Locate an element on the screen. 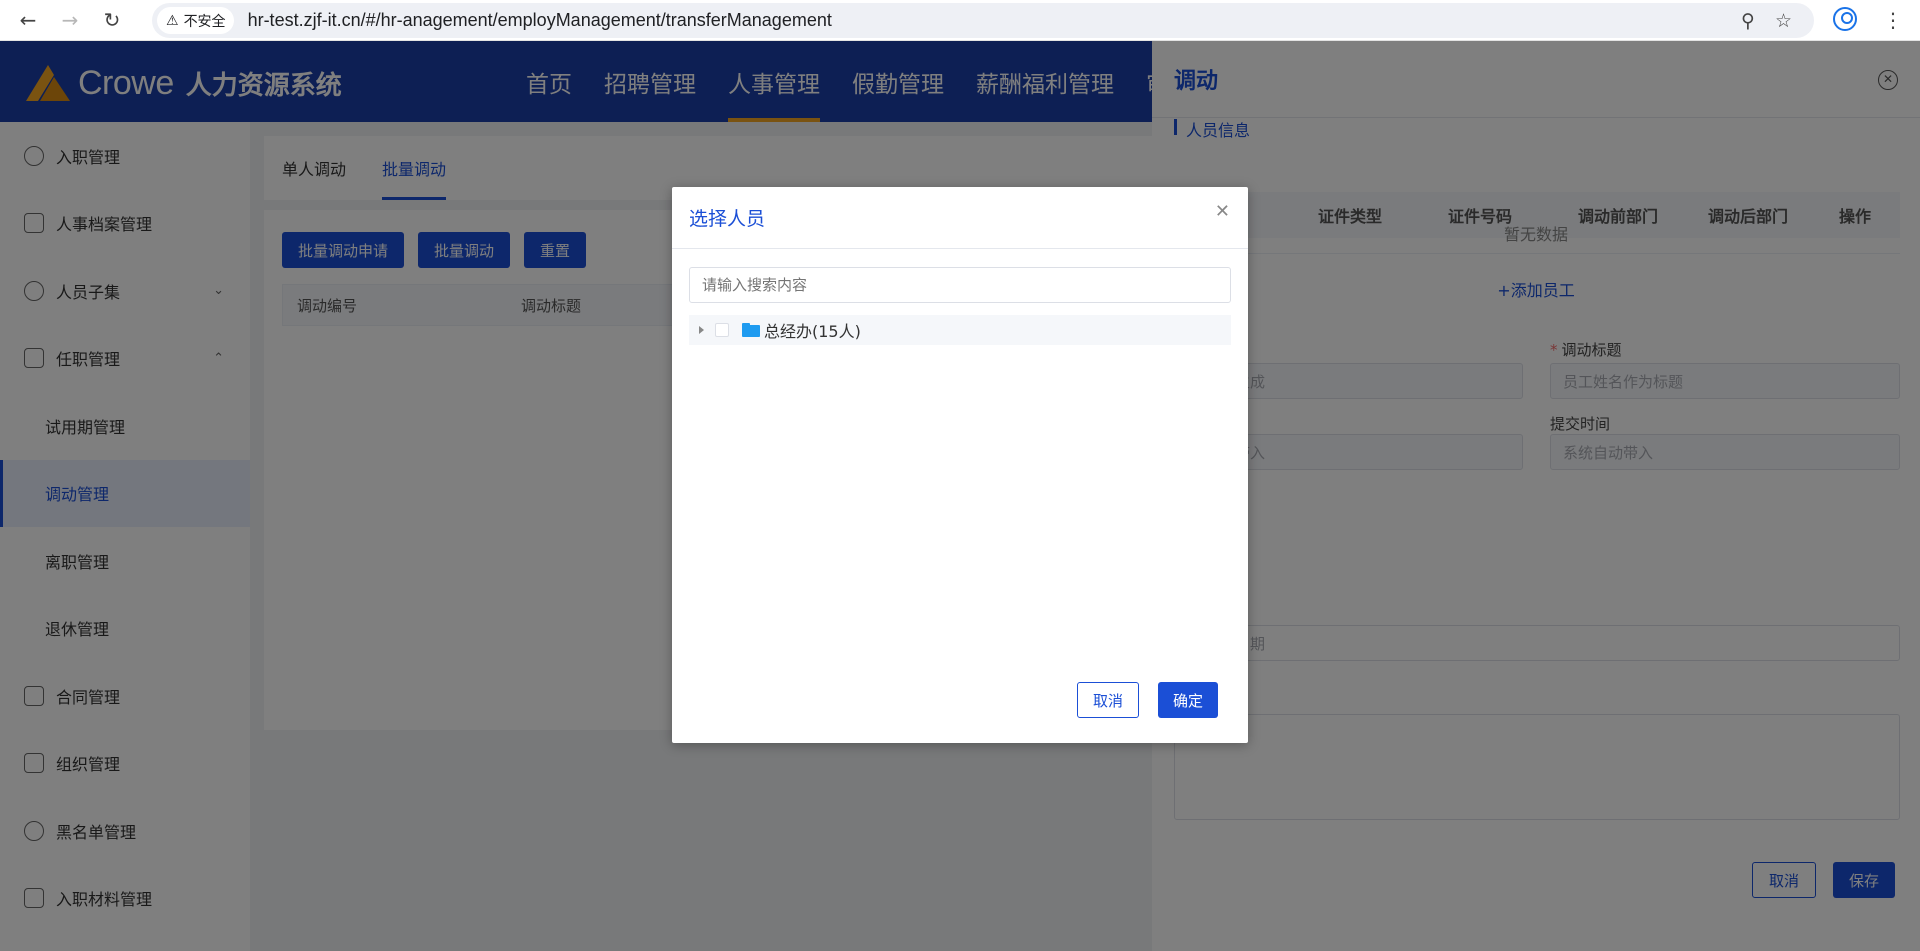 The height and width of the screenshot is (951, 1920). reload-icon: ↻ is located at coordinates (112, 20).